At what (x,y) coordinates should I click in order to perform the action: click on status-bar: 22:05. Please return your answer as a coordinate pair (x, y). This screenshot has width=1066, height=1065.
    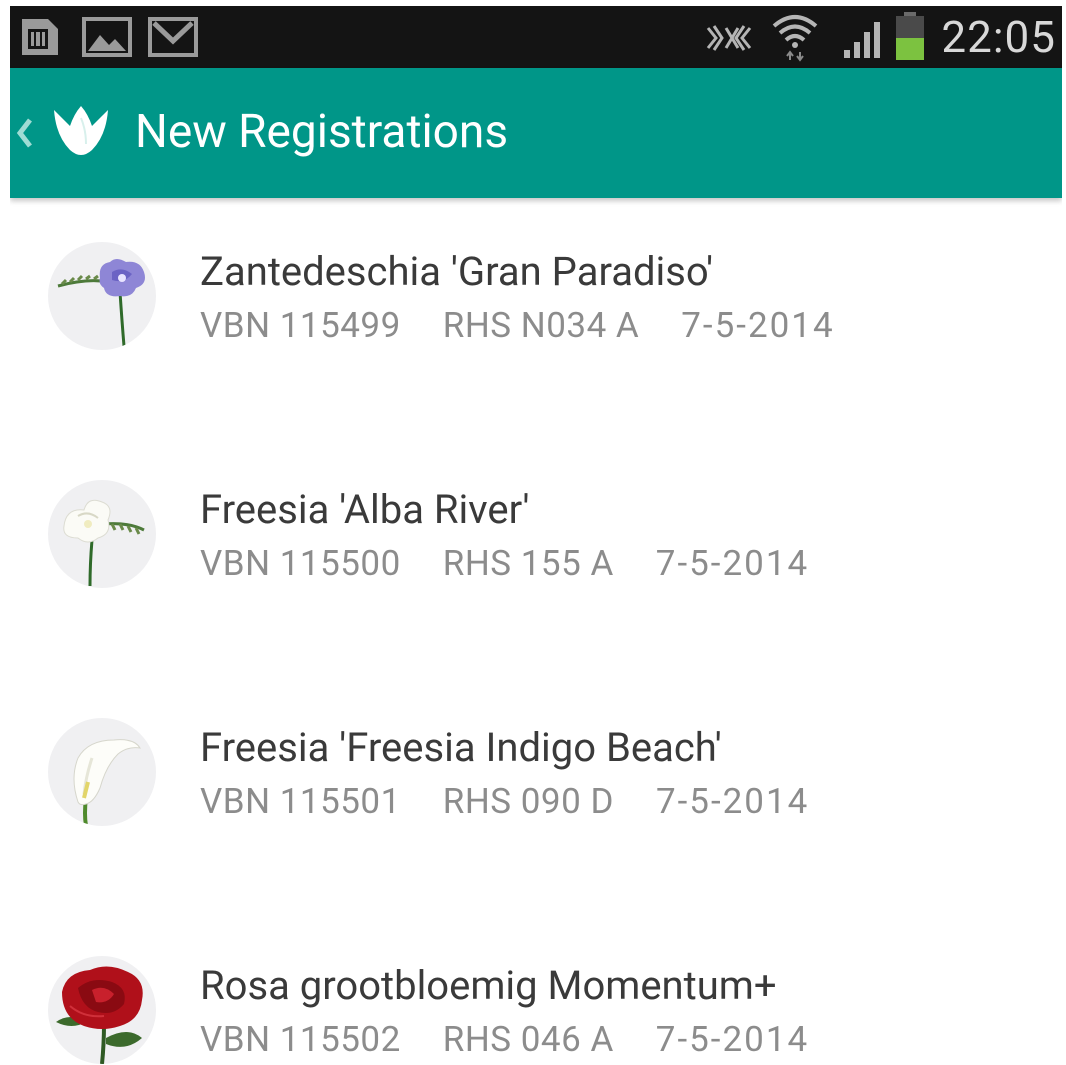
    Looking at the image, I should click on (536, 37).